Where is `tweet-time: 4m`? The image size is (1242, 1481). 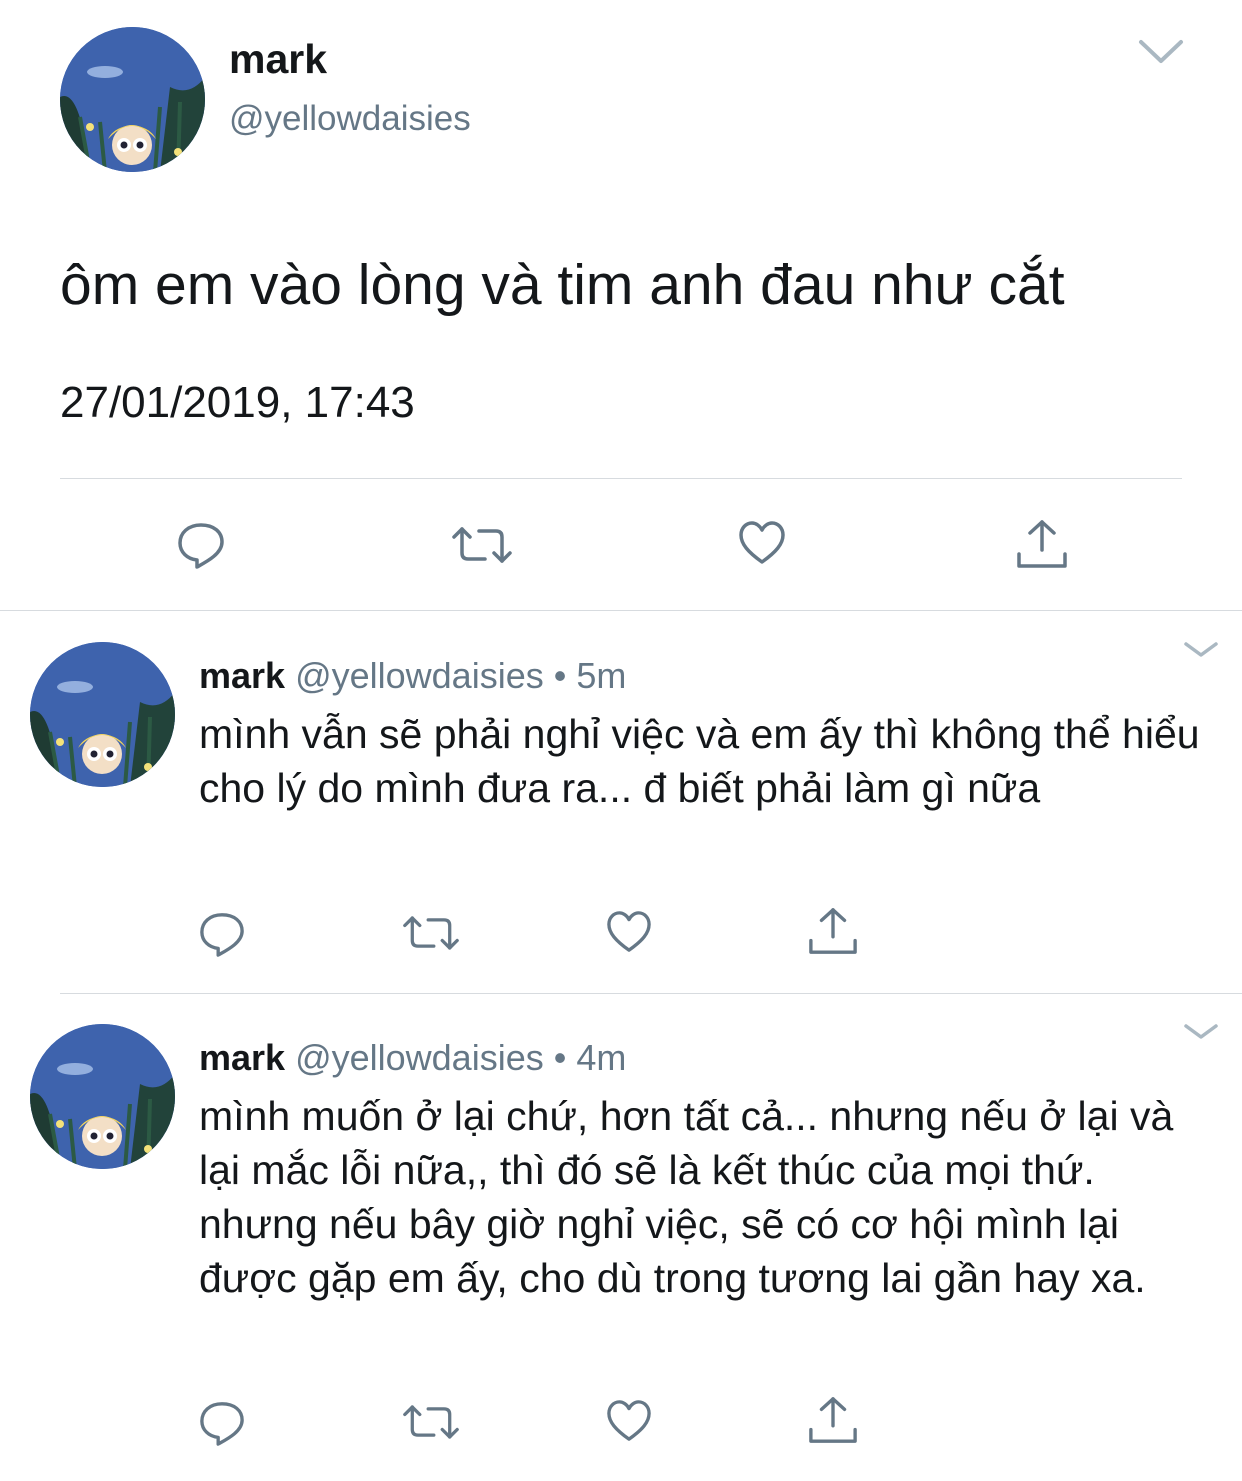
tweet-time: 4m is located at coordinates (601, 1057).